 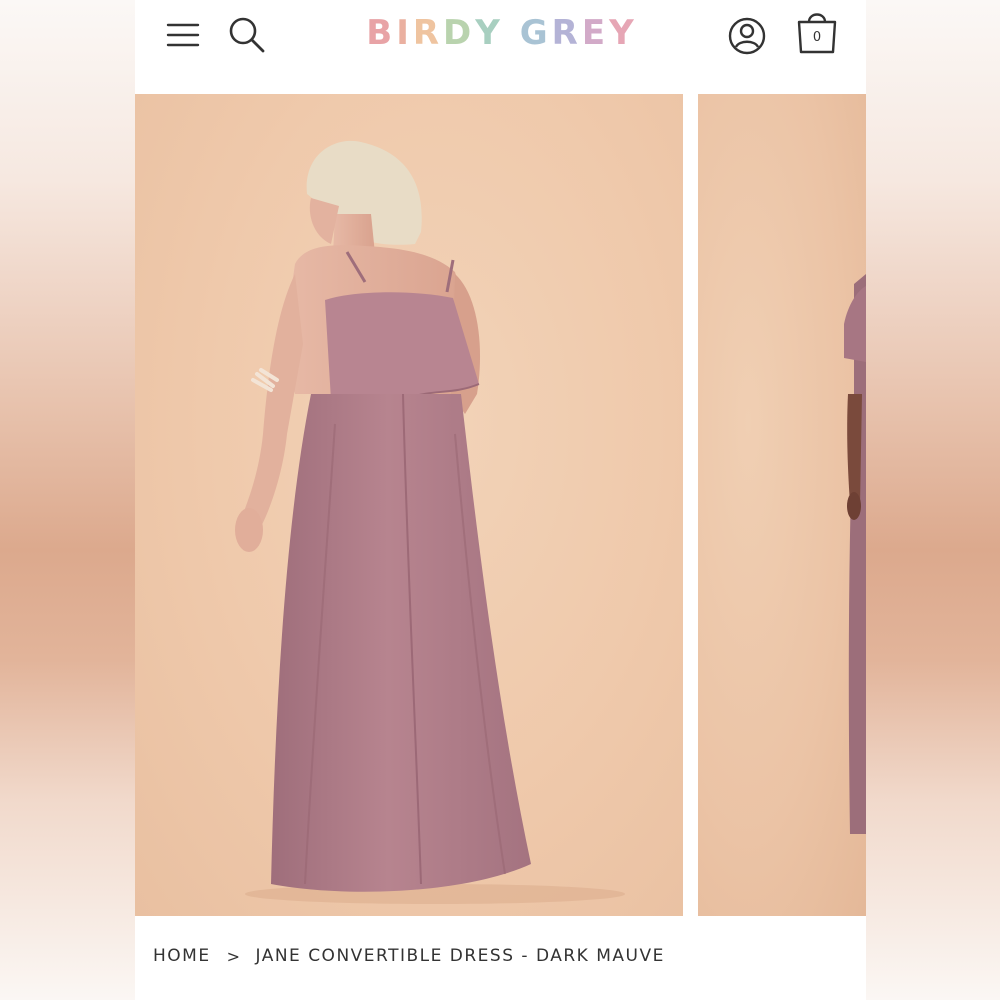 I want to click on product-image-next-preview, so click(x=782, y=505).